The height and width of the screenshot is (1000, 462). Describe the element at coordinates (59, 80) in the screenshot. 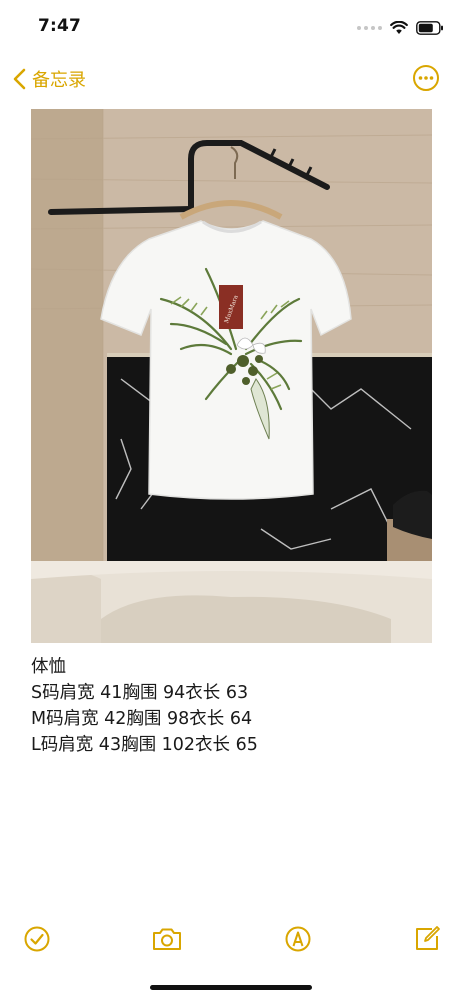

I see `back-label: 备忘录` at that location.